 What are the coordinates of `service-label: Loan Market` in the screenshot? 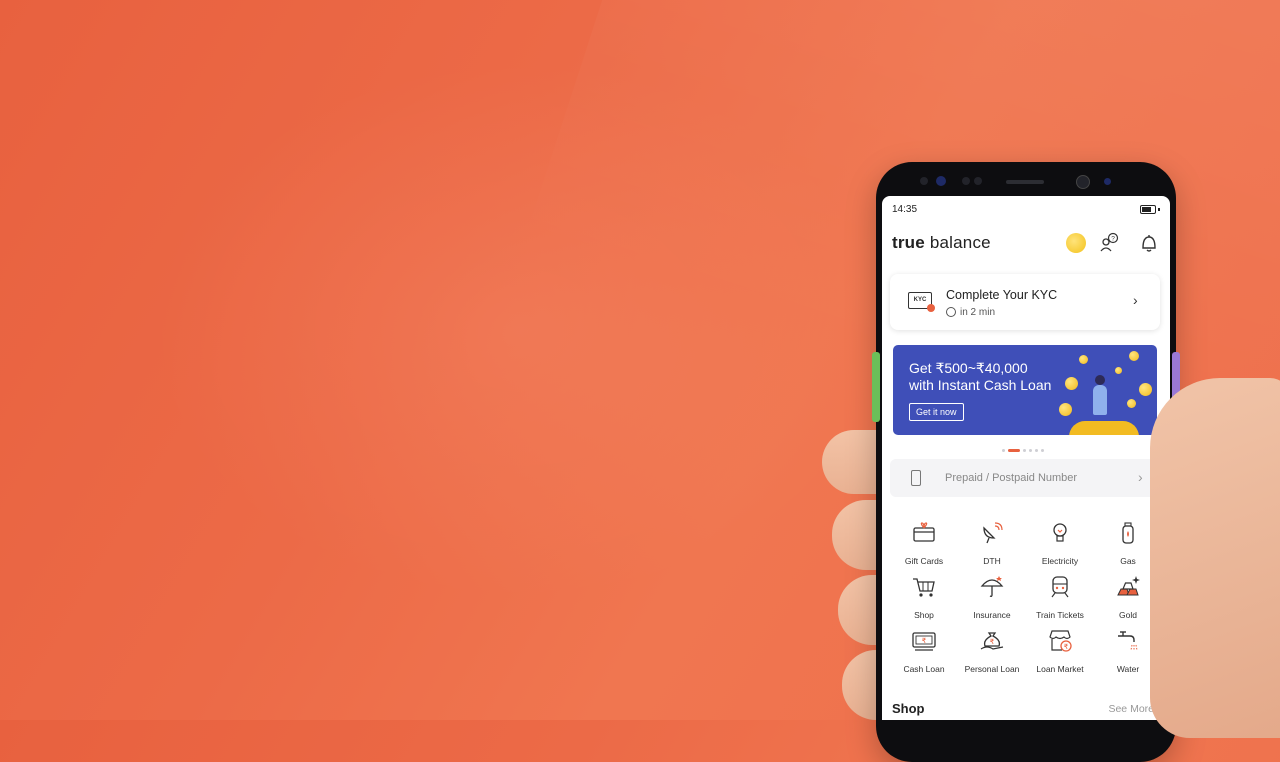 It's located at (1060, 669).